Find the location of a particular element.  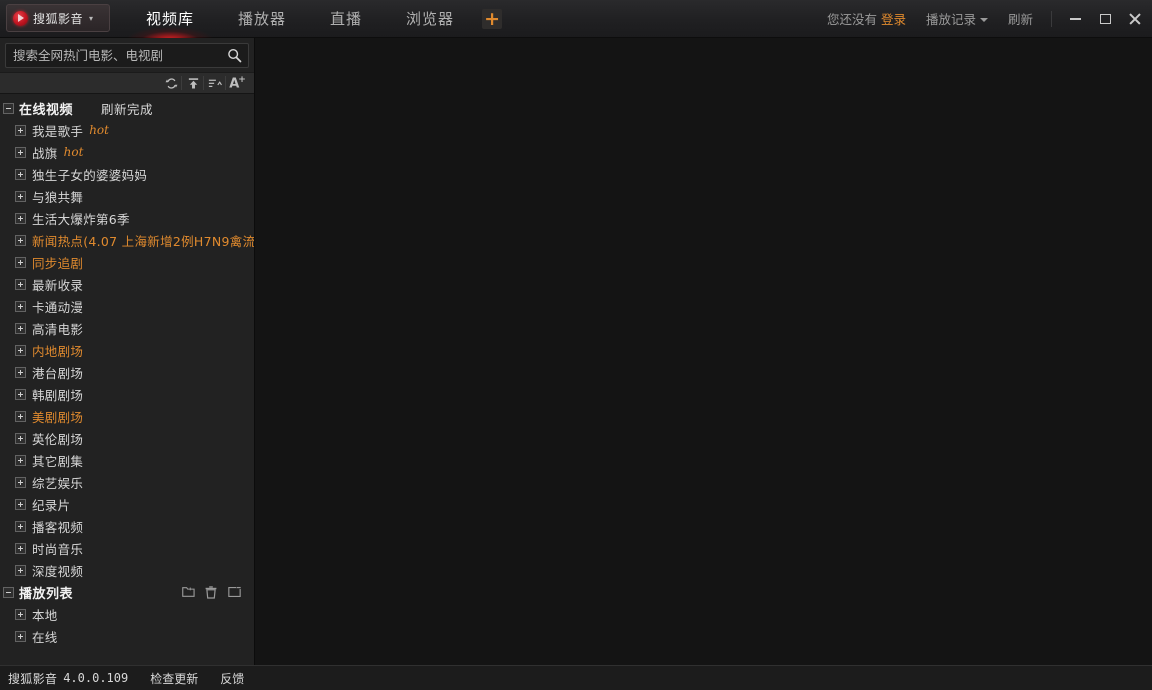

tree-item: 美剧剧场 is located at coordinates (127, 416).